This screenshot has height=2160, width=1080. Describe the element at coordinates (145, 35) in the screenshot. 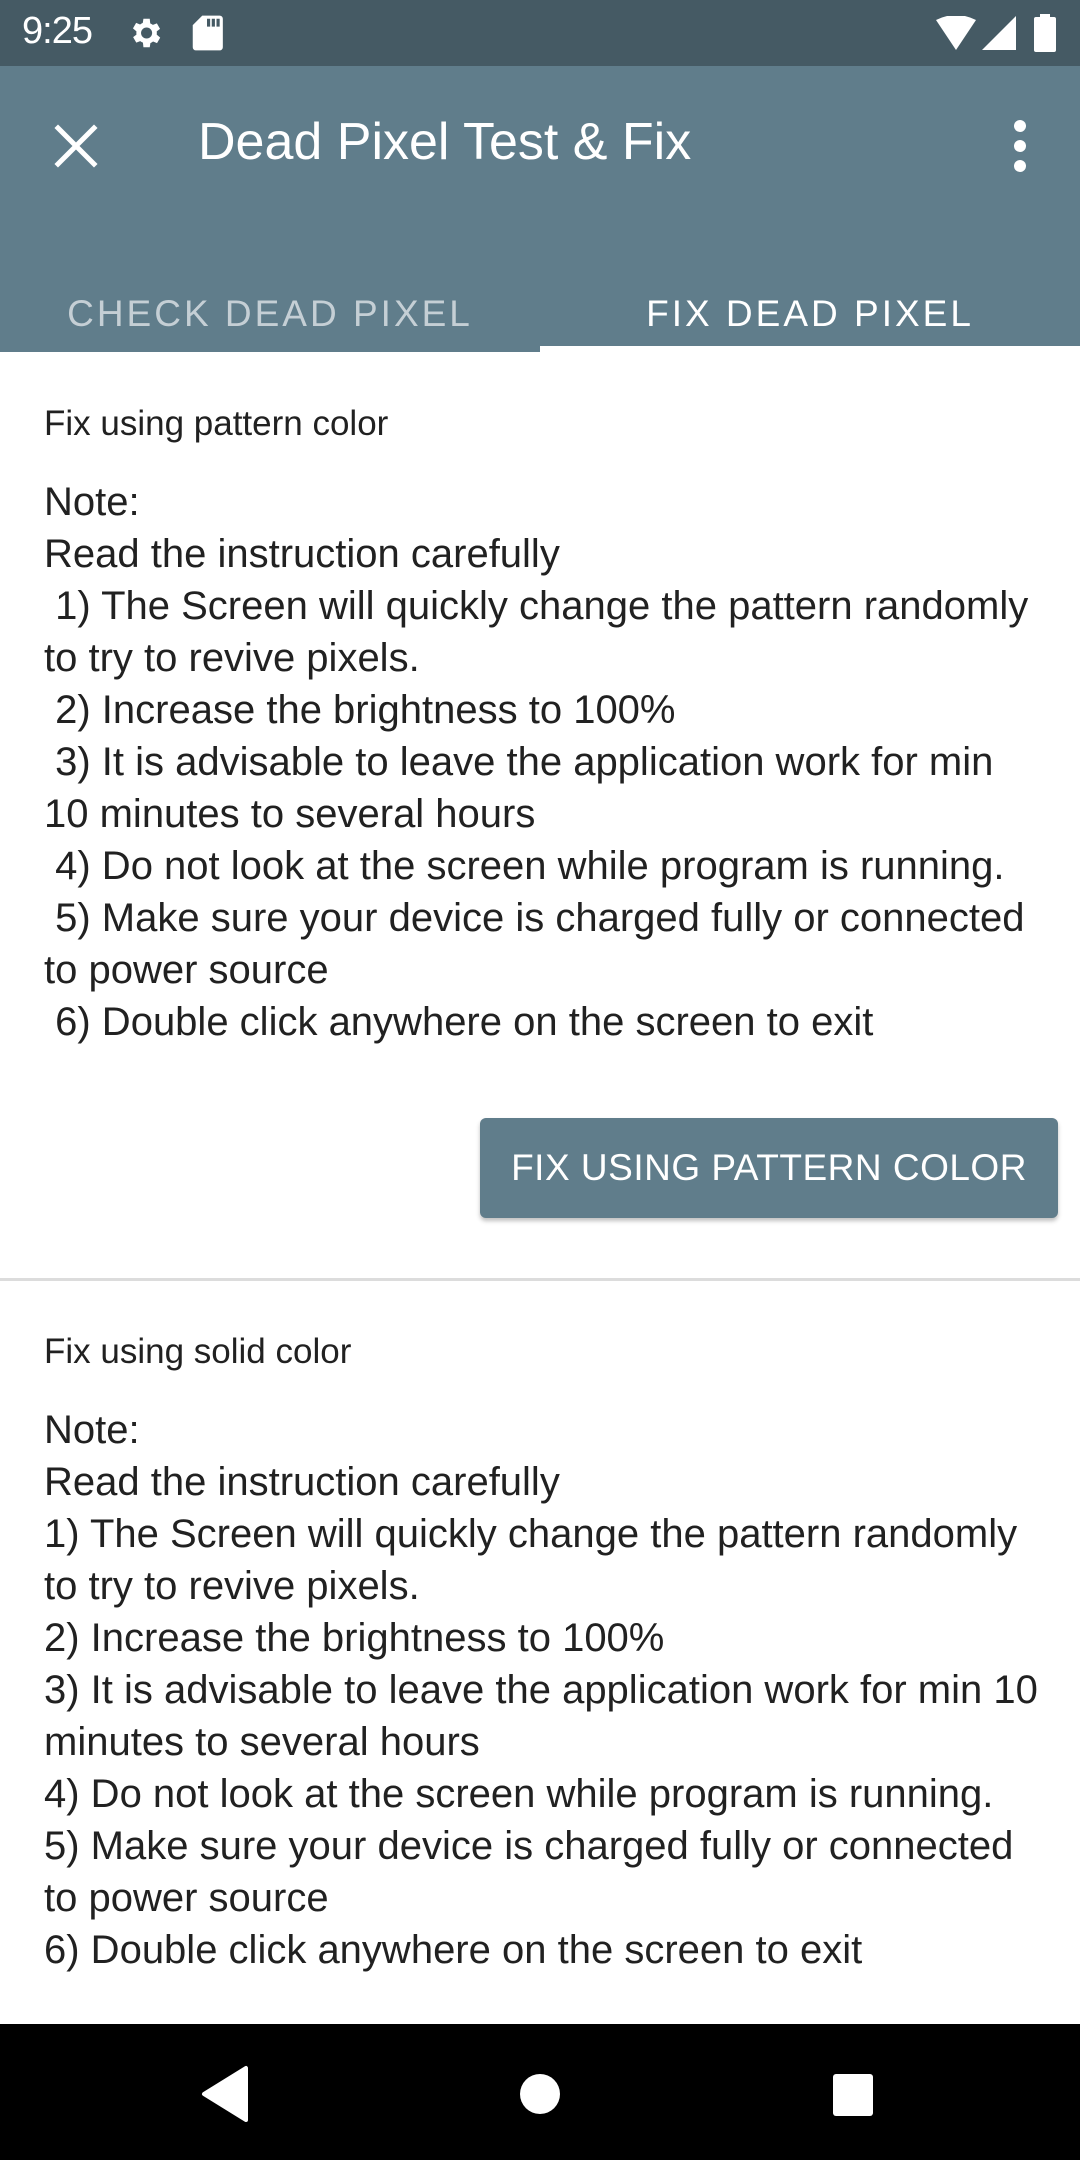

I see `settings-icon` at that location.